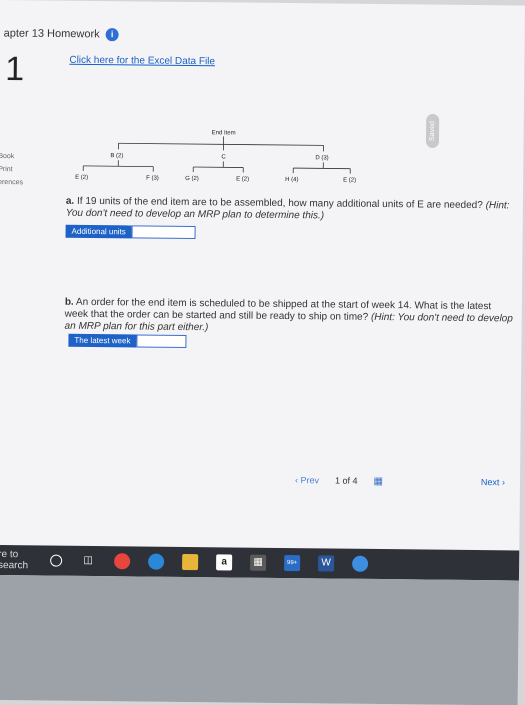 Image resolution: width=525 pixels, height=705 pixels. I want to click on taskbar-search: re to search, so click(22, 560).